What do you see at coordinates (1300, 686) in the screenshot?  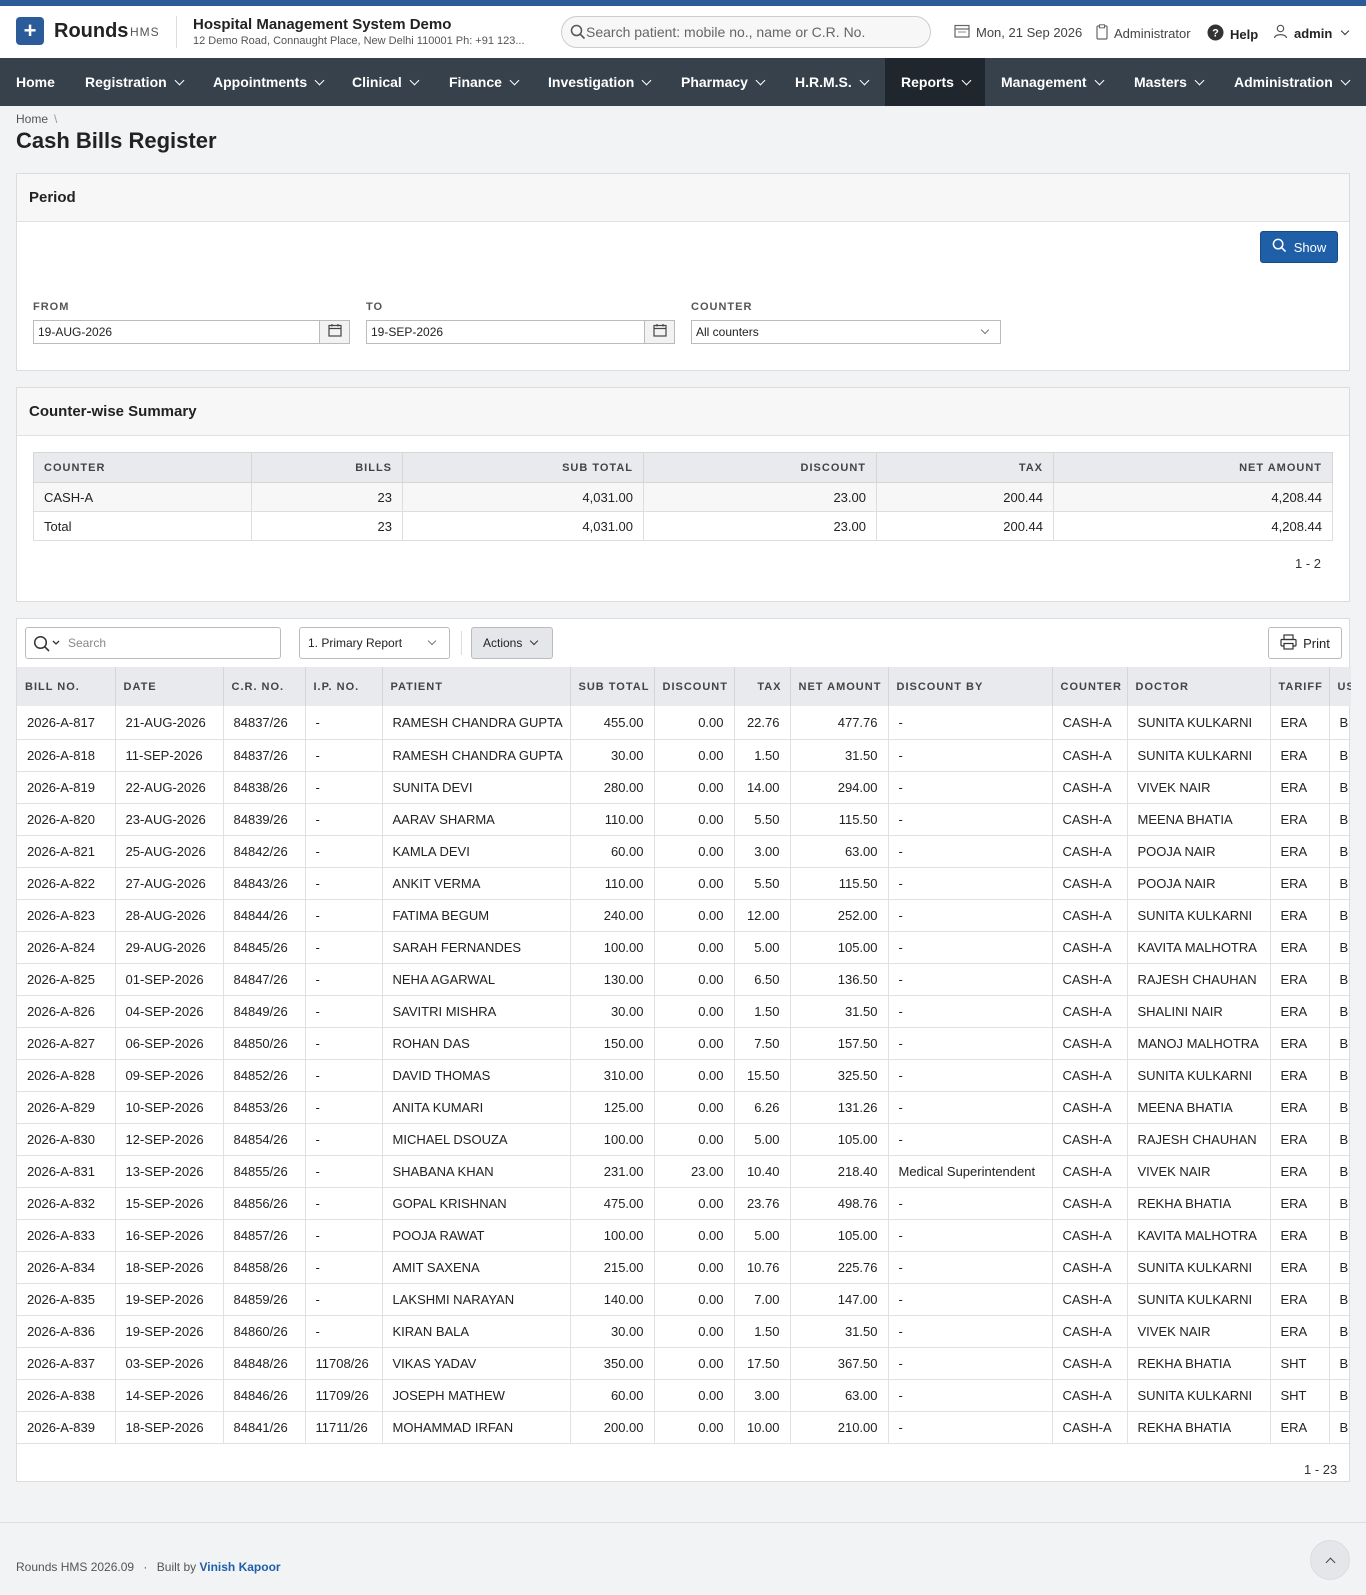 I see `col-header-tariff: TARIFF` at bounding box center [1300, 686].